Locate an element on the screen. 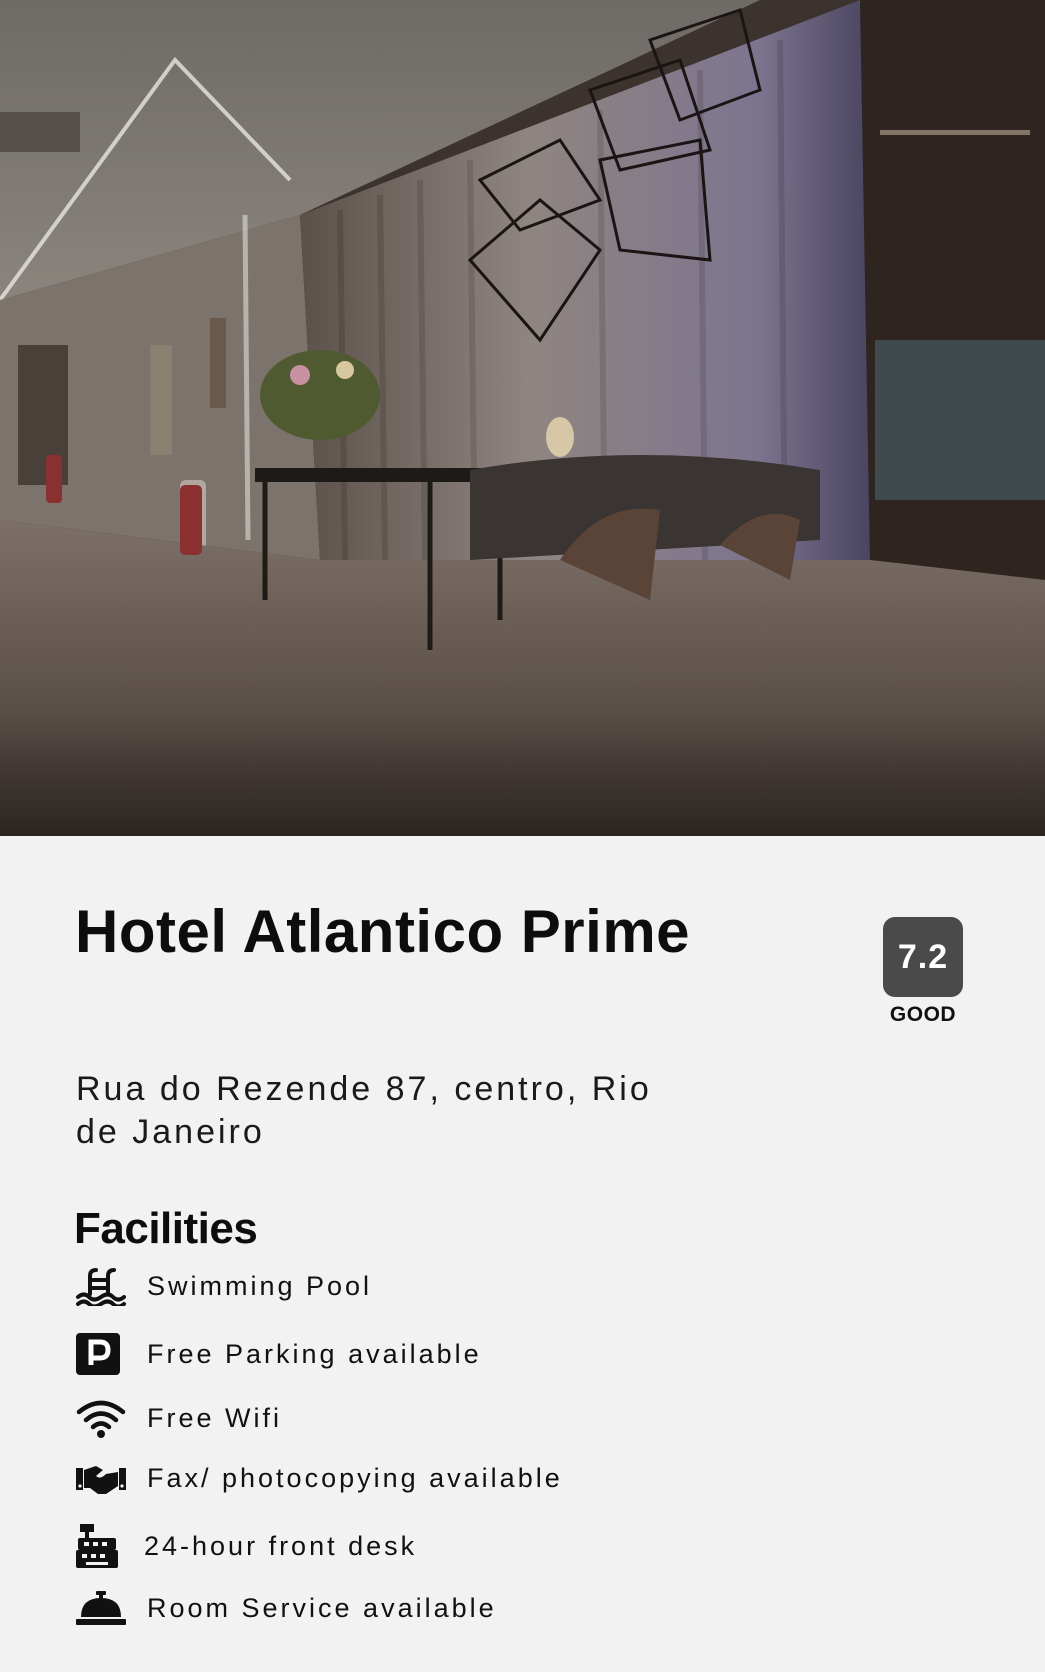 This screenshot has width=1045, height=1672. facility-item: 24-hour front desk is located at coordinates (246, 1546).